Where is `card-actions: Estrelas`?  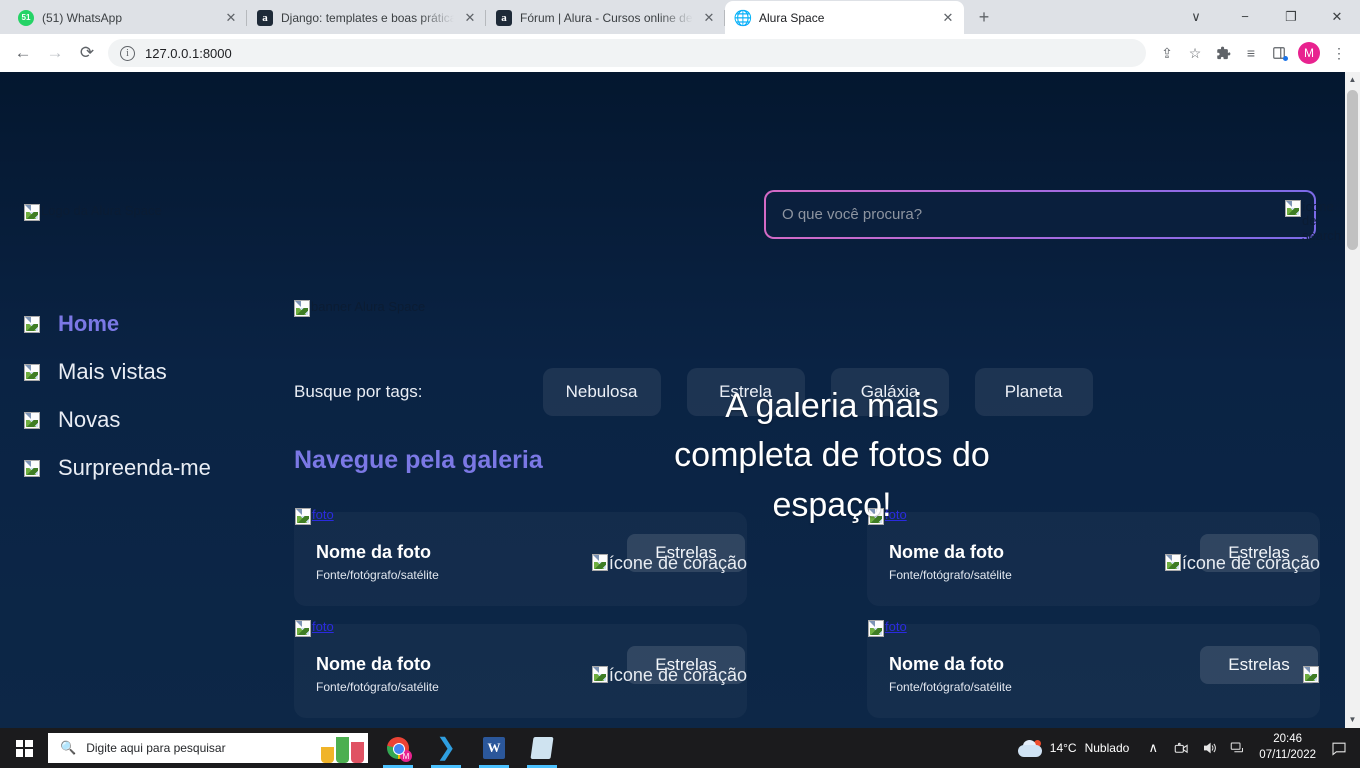
card-actions: Estrelas is located at coordinates (1259, 665).